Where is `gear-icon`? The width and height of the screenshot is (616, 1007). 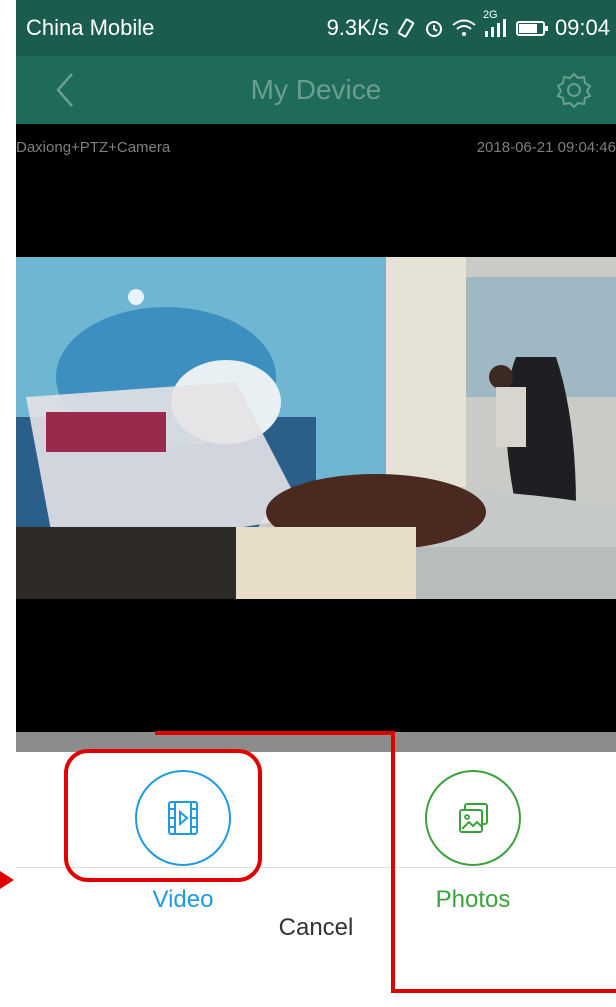 gear-icon is located at coordinates (574, 90).